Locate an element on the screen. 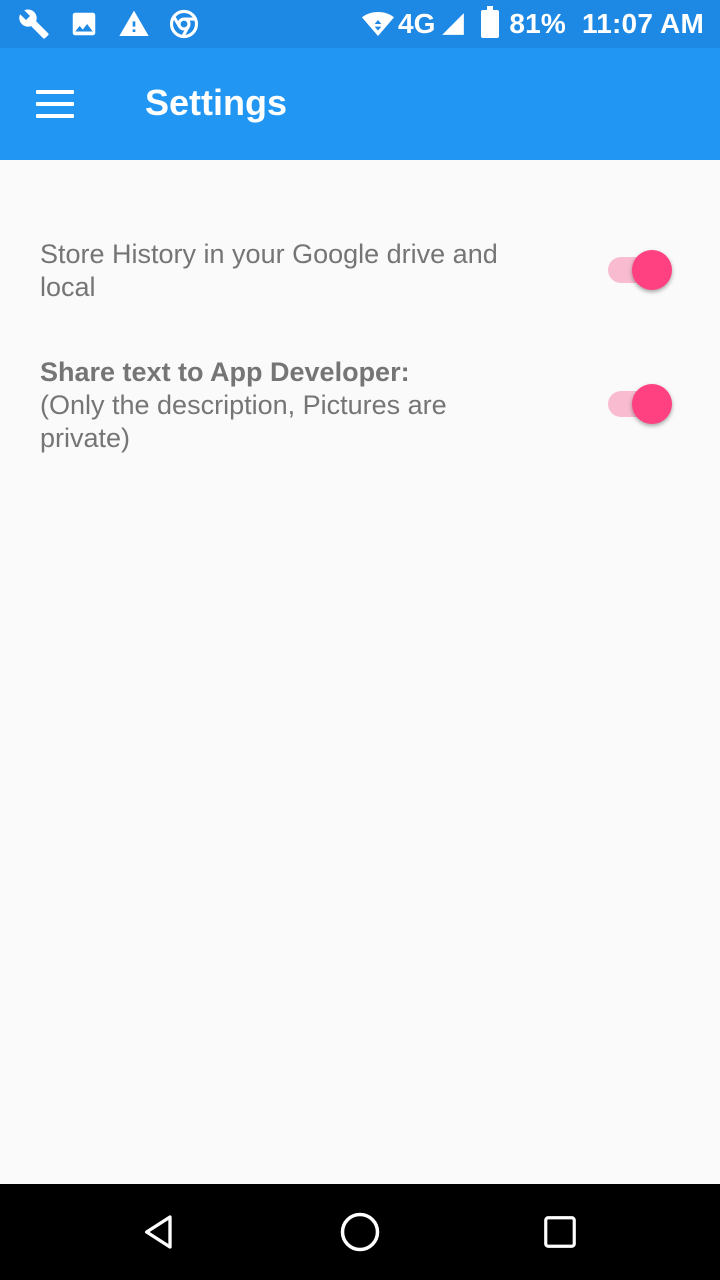  hamburger-menu-icon is located at coordinates (56, 104).